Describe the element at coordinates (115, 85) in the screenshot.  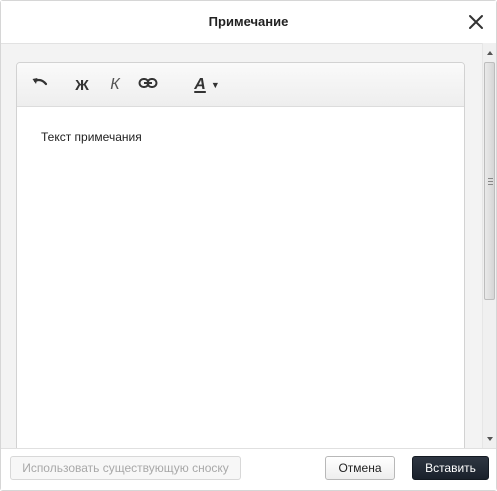
I see `italic-button: К` at that location.